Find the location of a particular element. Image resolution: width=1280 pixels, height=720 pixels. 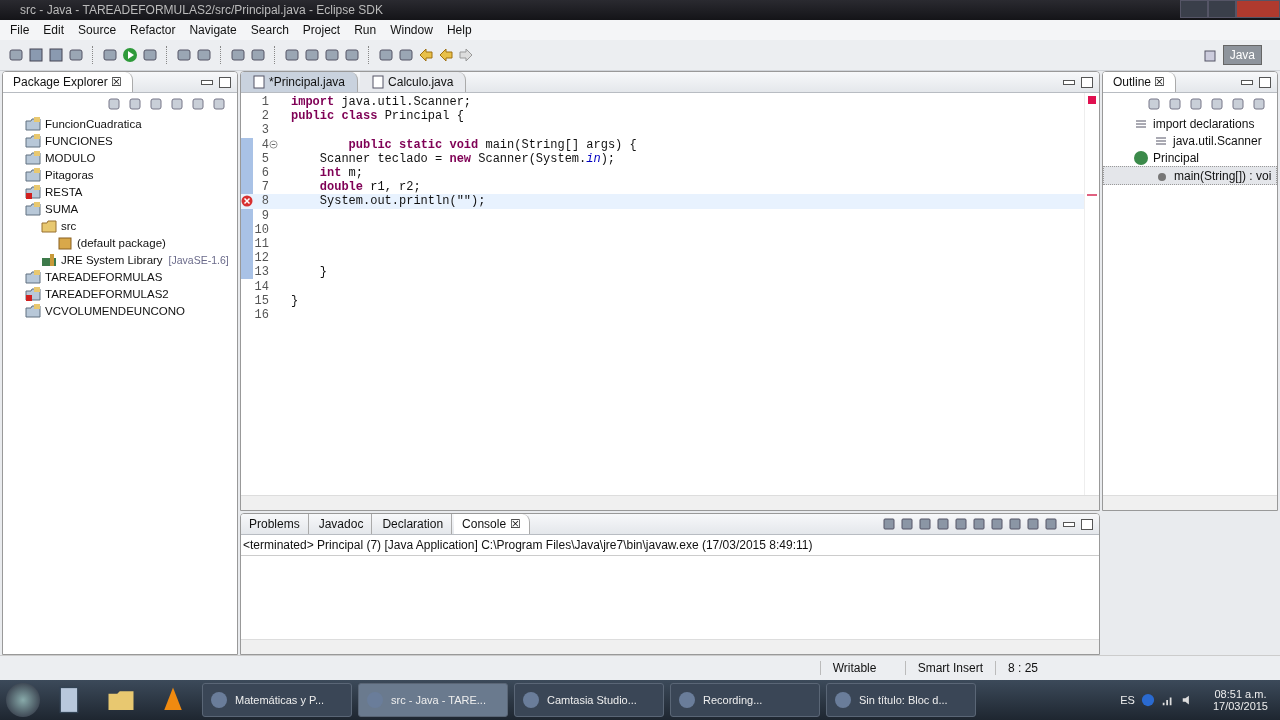

clock-time: 08:51 a.m. is located at coordinates (1240, 694).